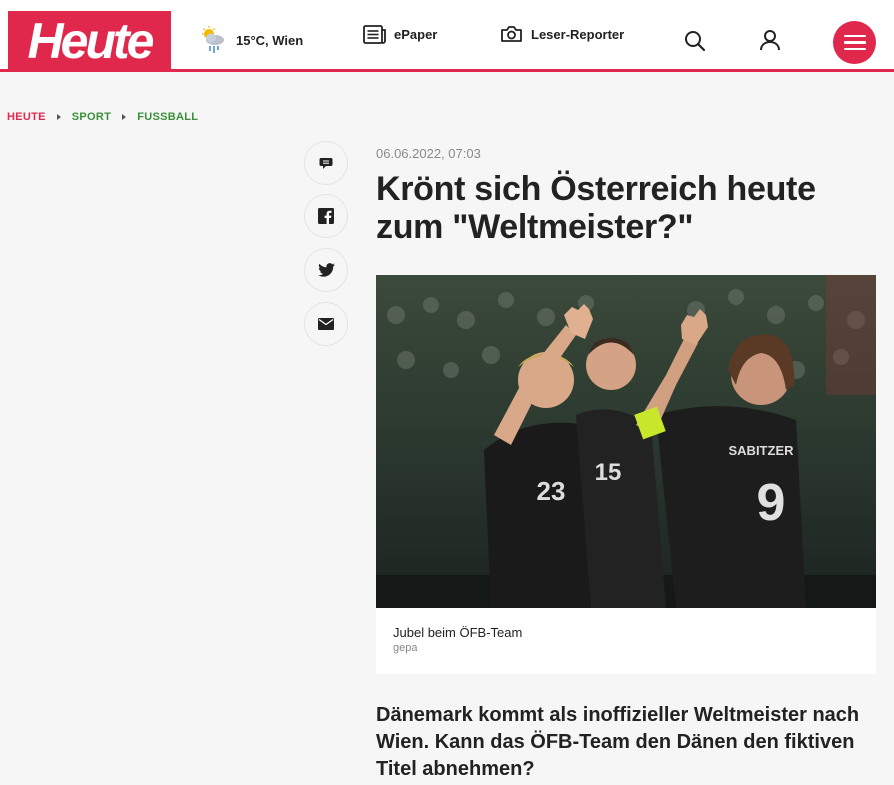 The image size is (894, 785). I want to click on leser-reporter-link: Leser-Reporter, so click(562, 34).